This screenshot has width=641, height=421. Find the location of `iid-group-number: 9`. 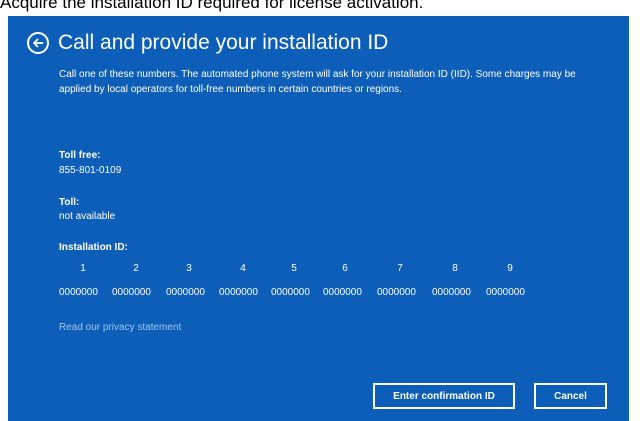

iid-group-number: 9 is located at coordinates (510, 268).